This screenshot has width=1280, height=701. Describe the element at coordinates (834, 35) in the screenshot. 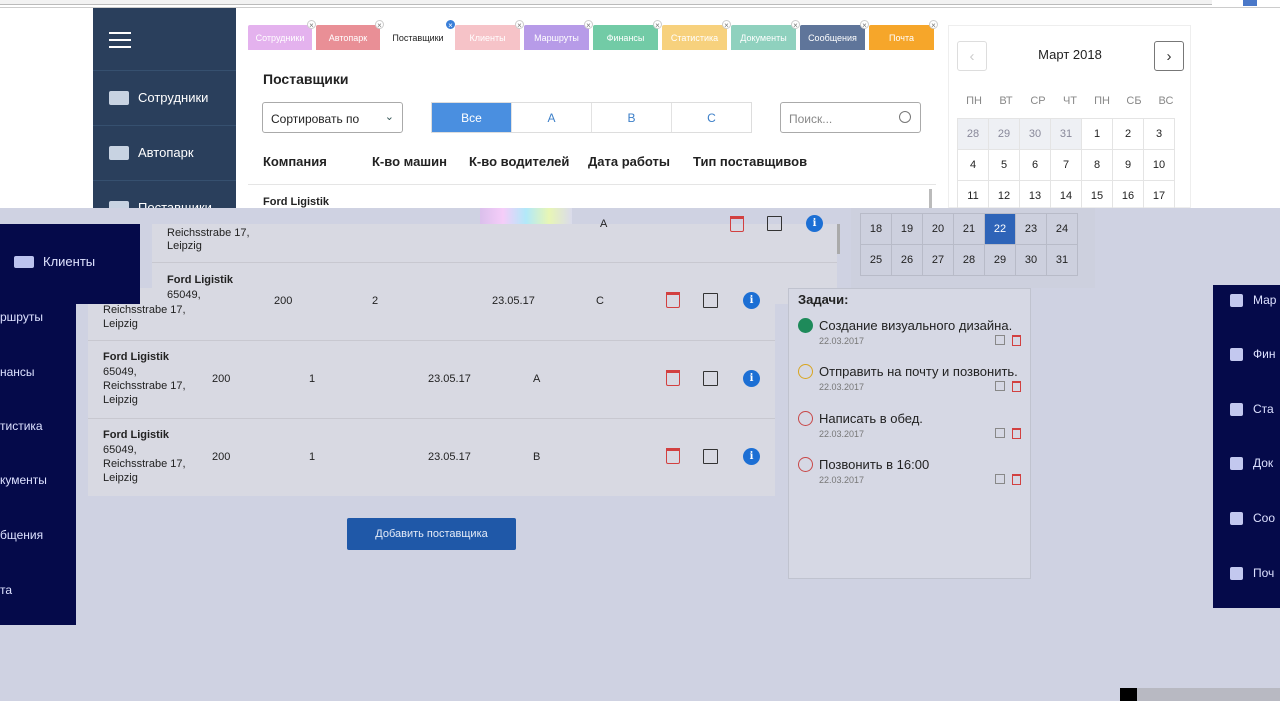

I see `tab-messages: Сообщения ×` at that location.